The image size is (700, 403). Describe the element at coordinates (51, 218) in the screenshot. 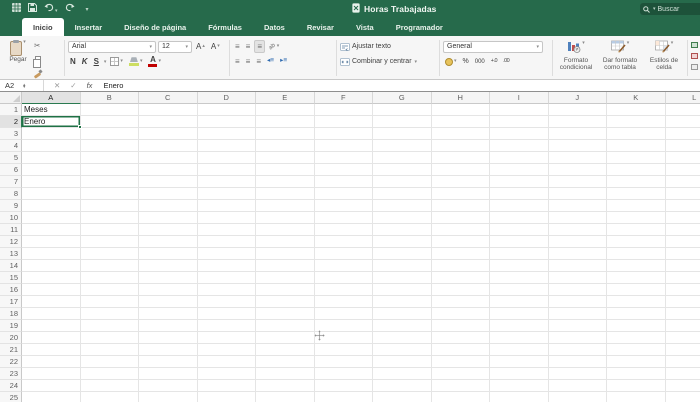

I see `cell-A10` at that location.